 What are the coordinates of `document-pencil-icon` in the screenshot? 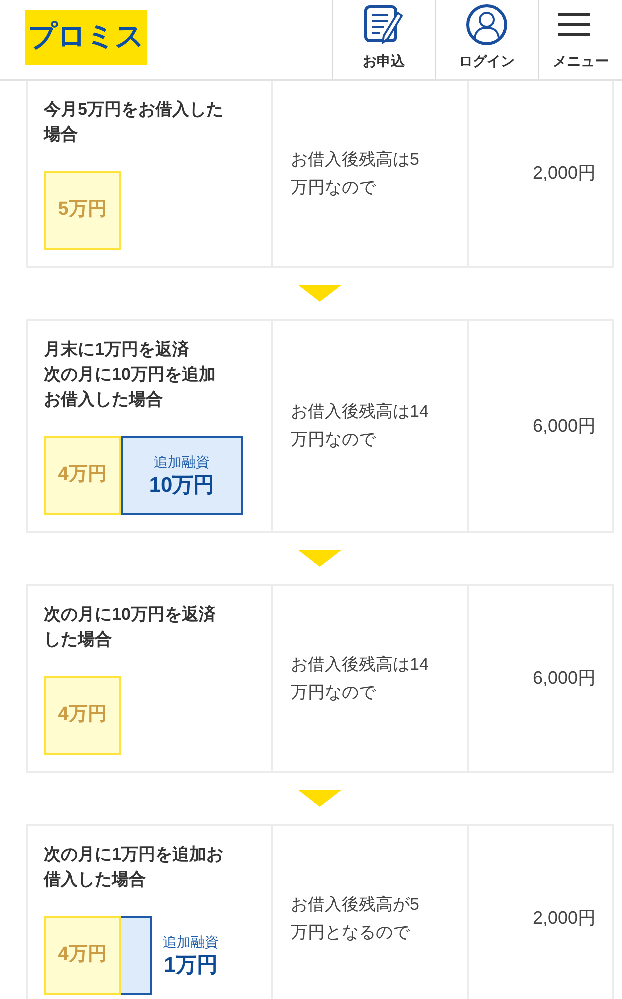 It's located at (384, 25).